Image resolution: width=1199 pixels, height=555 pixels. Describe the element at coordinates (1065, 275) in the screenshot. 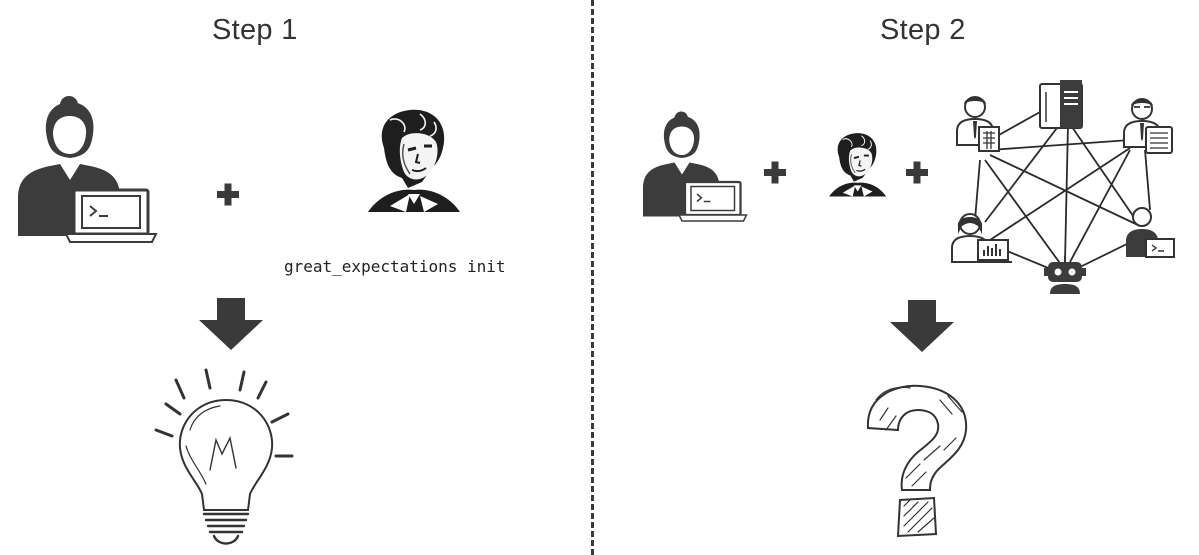

I see `robot-icon` at that location.